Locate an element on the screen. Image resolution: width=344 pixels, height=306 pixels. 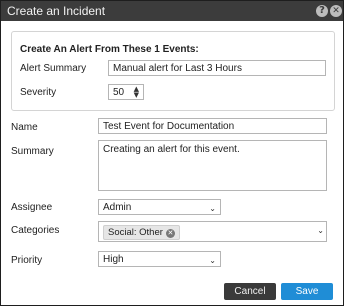
category-tag-label: Social: Other is located at coordinates (135, 232).